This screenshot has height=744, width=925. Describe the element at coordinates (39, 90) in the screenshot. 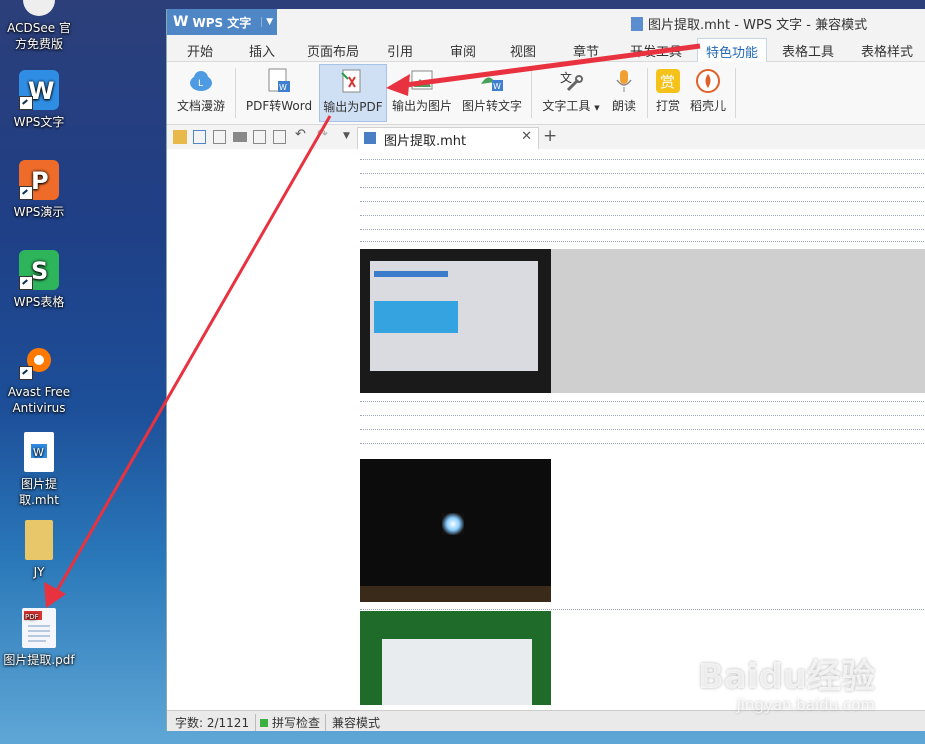

I see `wps-writer-icon: W` at that location.